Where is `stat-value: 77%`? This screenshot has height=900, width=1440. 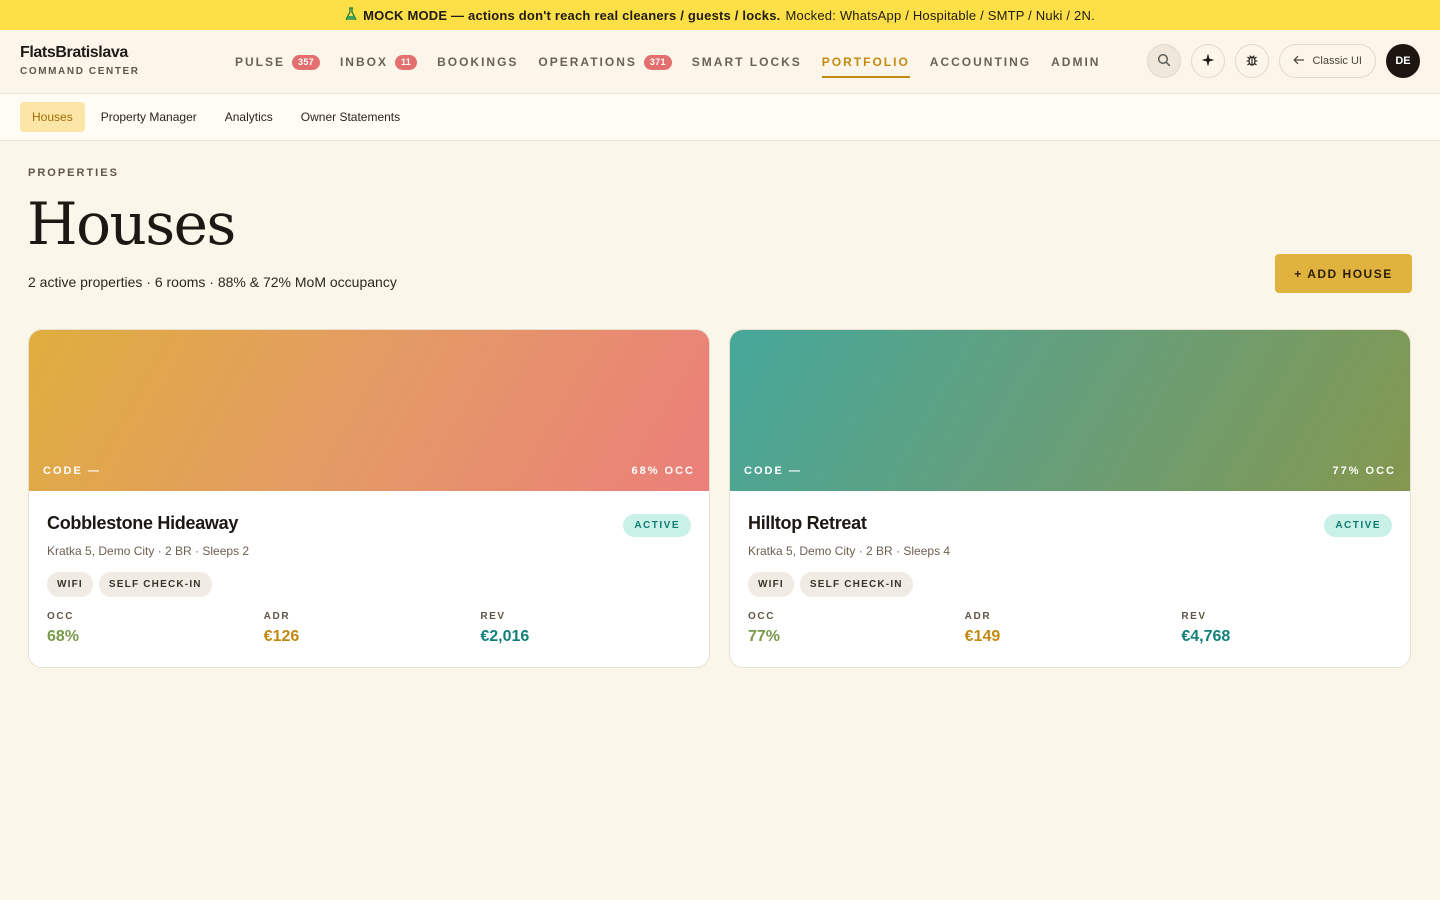 stat-value: 77% is located at coordinates (764, 636).